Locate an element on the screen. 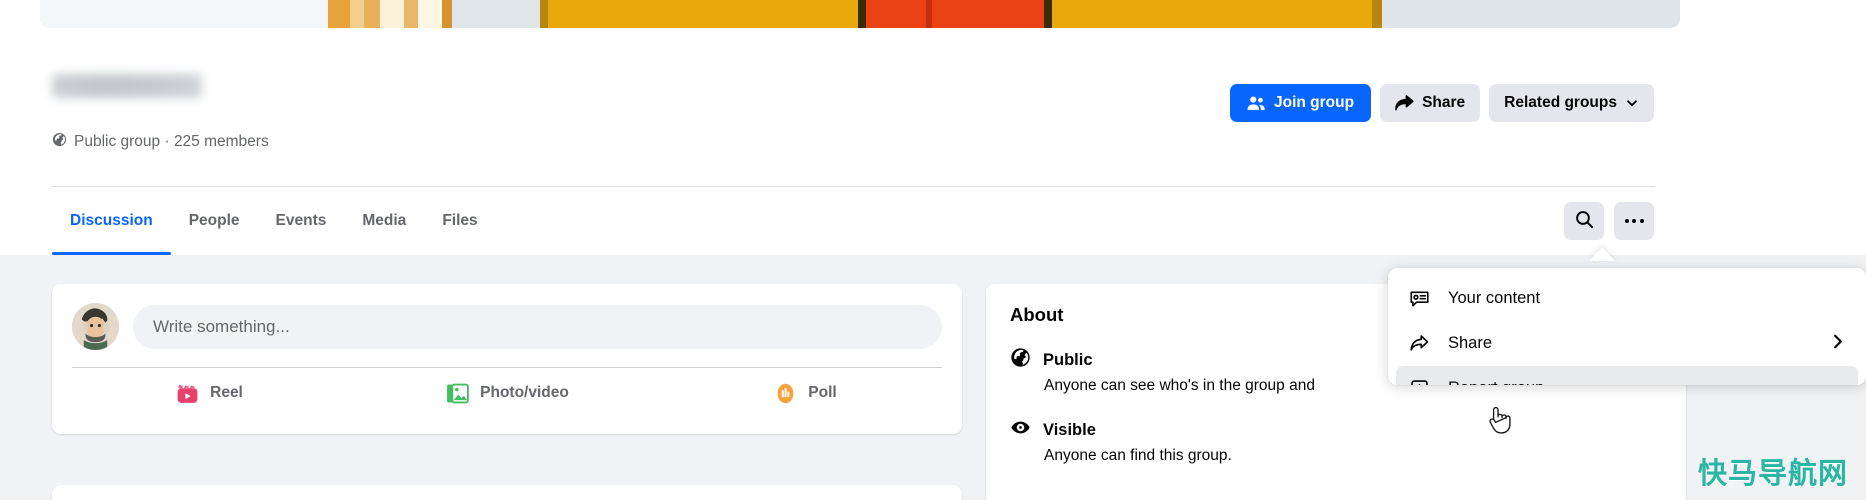  join-group-button: Join group is located at coordinates (1301, 103).